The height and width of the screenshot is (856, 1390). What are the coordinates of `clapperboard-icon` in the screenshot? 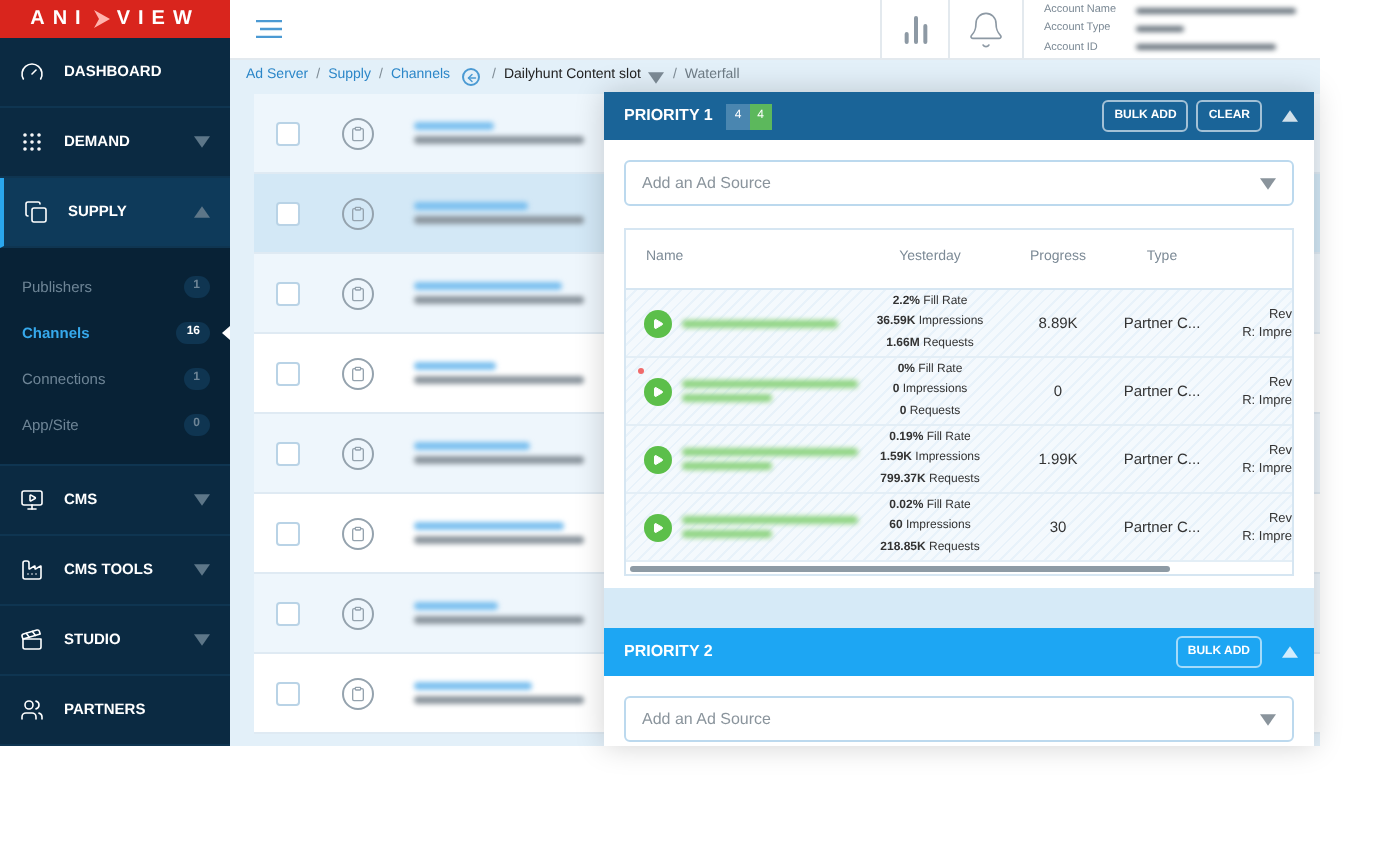 It's located at (32, 640).